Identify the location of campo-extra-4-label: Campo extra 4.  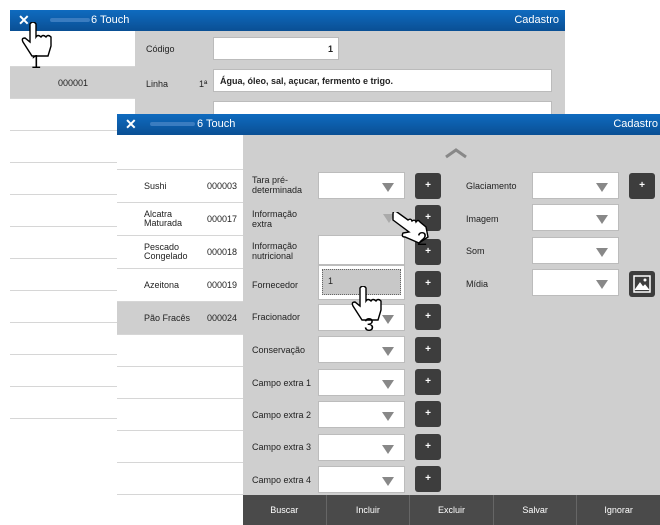
(282, 480).